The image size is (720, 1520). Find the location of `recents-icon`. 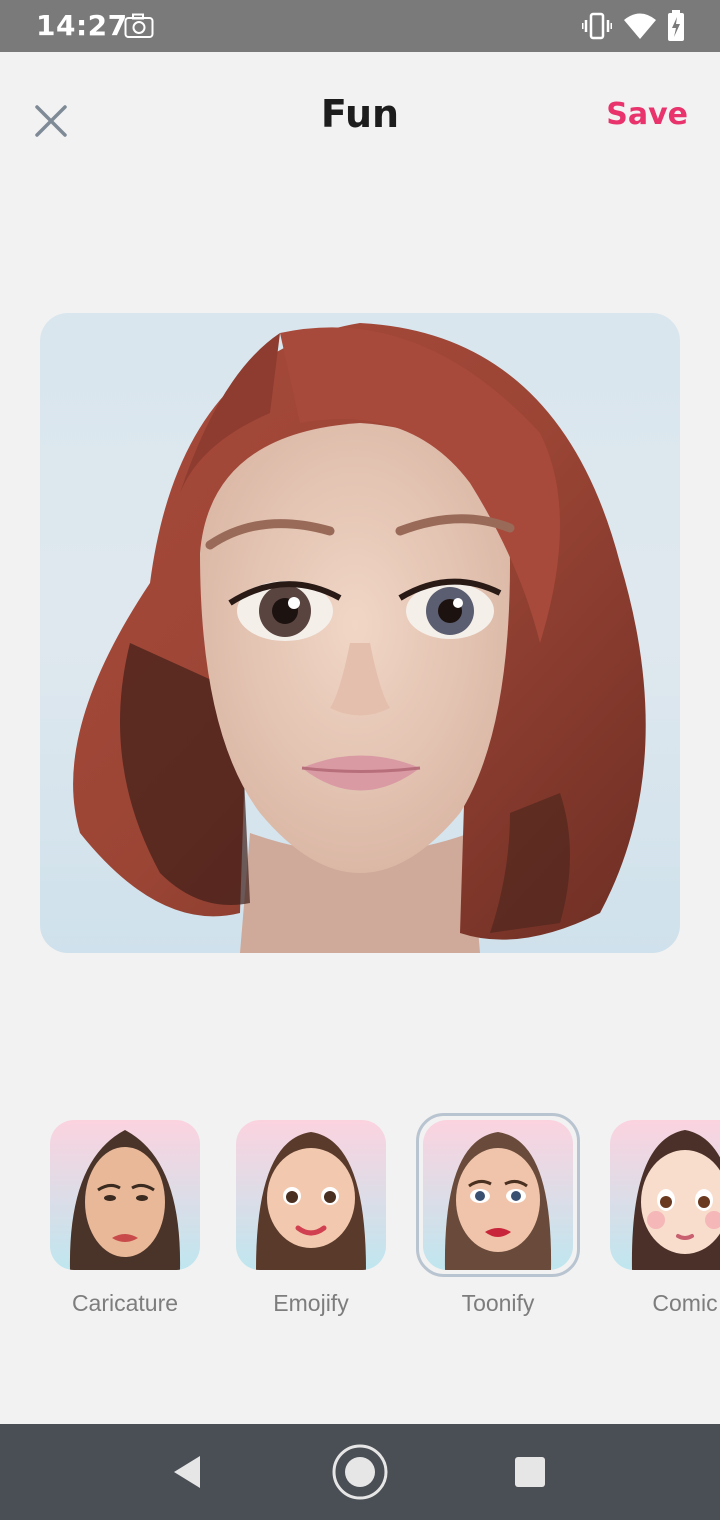

recents-icon is located at coordinates (530, 1472).